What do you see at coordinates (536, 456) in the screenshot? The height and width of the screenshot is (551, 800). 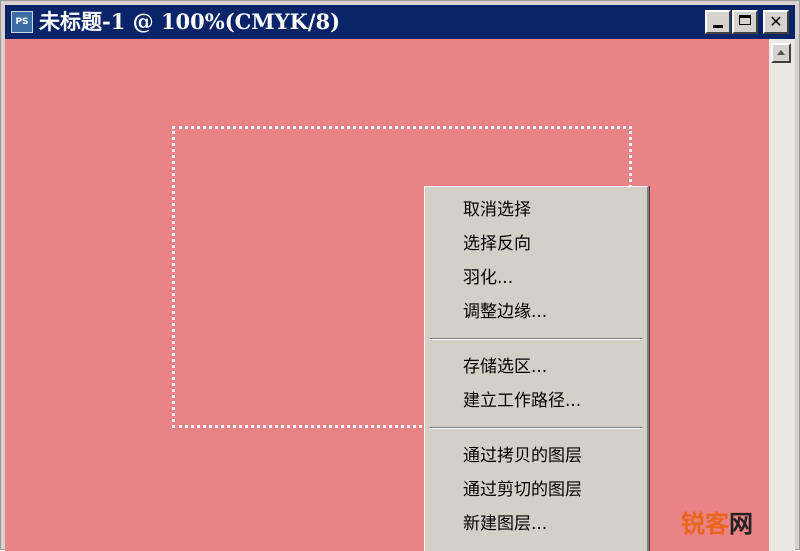 I see `menu-item-layer-via-copy: 通过拷贝的图层` at bounding box center [536, 456].